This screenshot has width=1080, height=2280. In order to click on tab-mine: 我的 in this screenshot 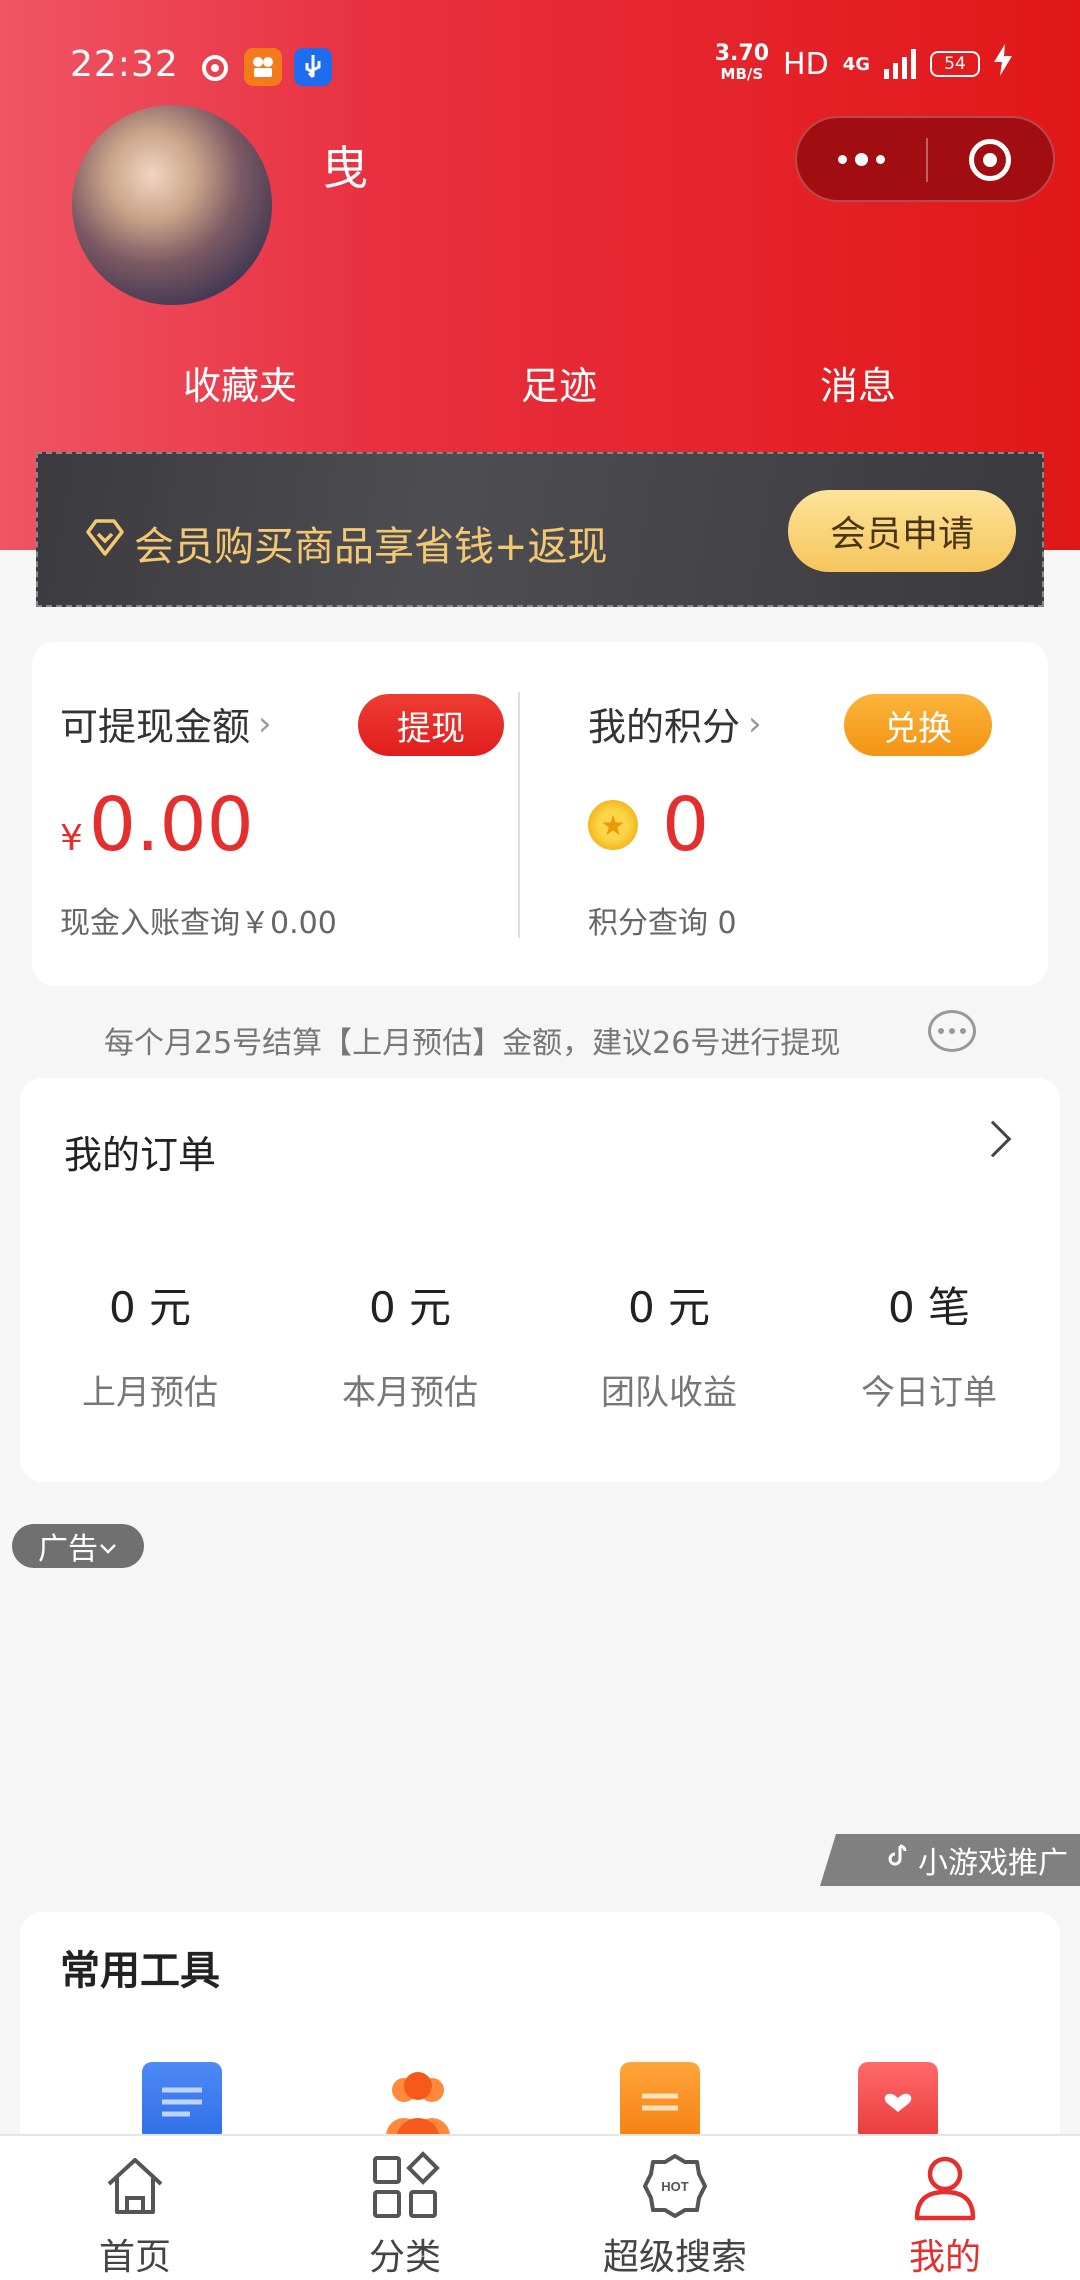, I will do `click(945, 2208)`.